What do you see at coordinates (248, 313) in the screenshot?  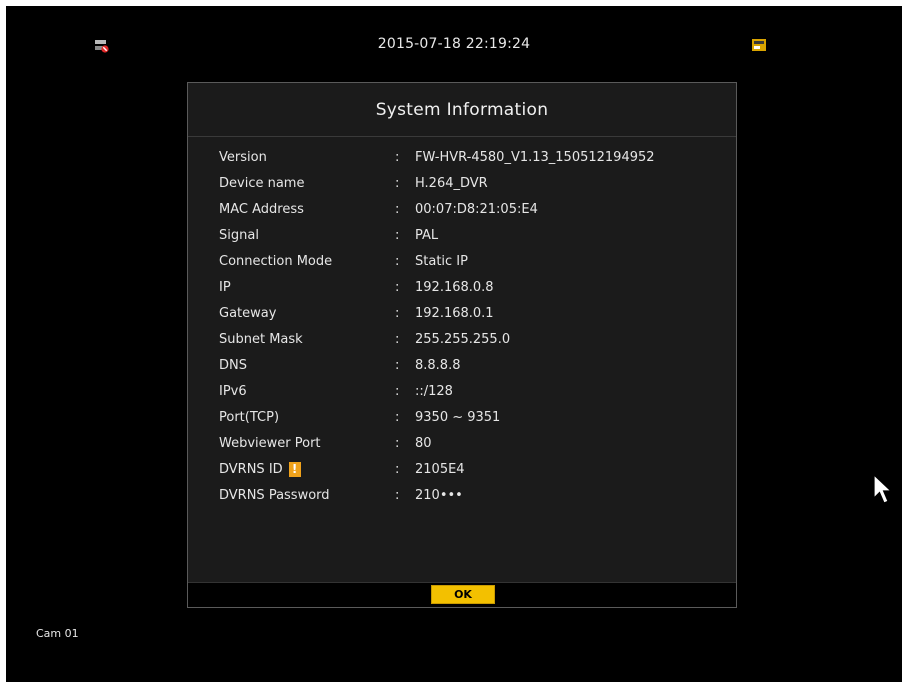 I see `info-label: Gateway` at bounding box center [248, 313].